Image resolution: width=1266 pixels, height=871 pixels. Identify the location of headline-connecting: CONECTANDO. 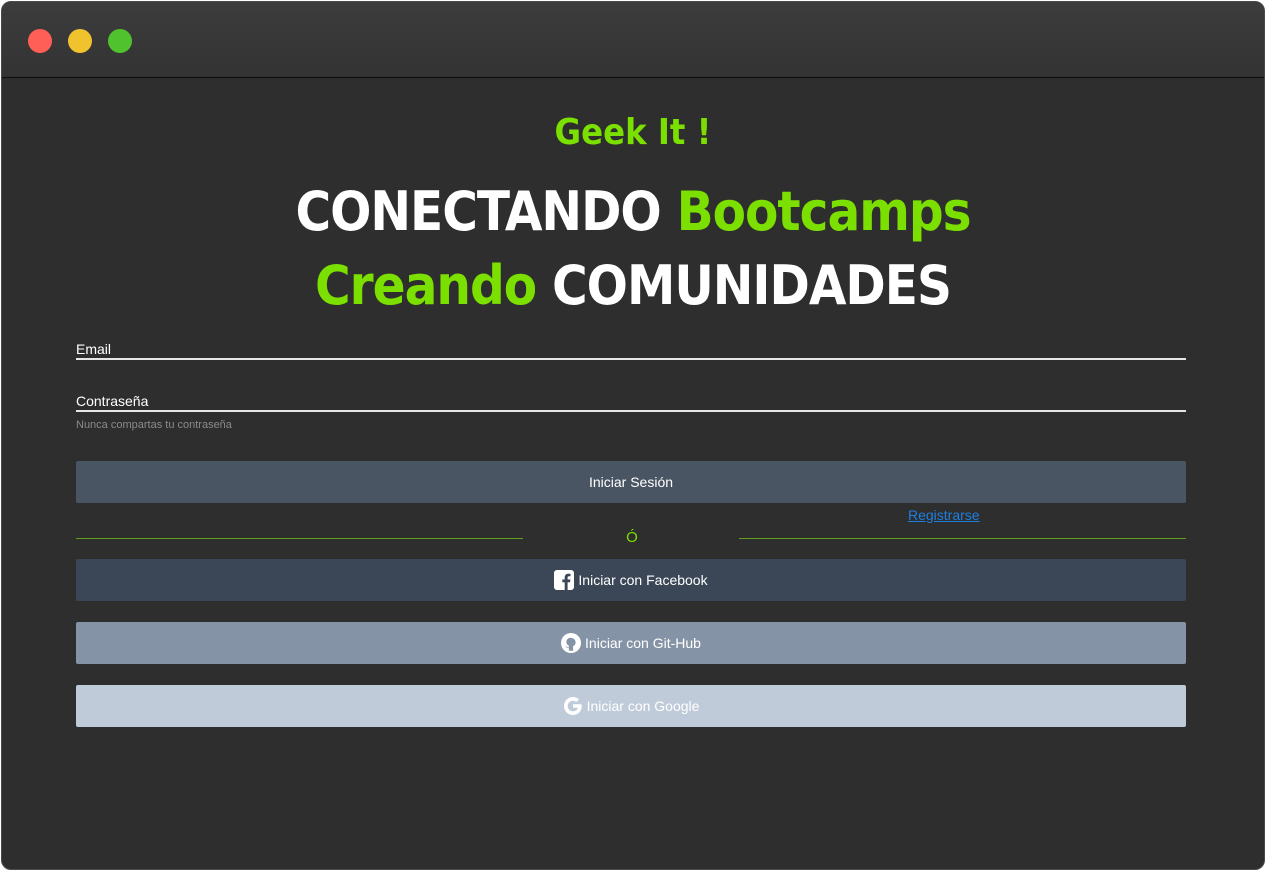
(478, 211).